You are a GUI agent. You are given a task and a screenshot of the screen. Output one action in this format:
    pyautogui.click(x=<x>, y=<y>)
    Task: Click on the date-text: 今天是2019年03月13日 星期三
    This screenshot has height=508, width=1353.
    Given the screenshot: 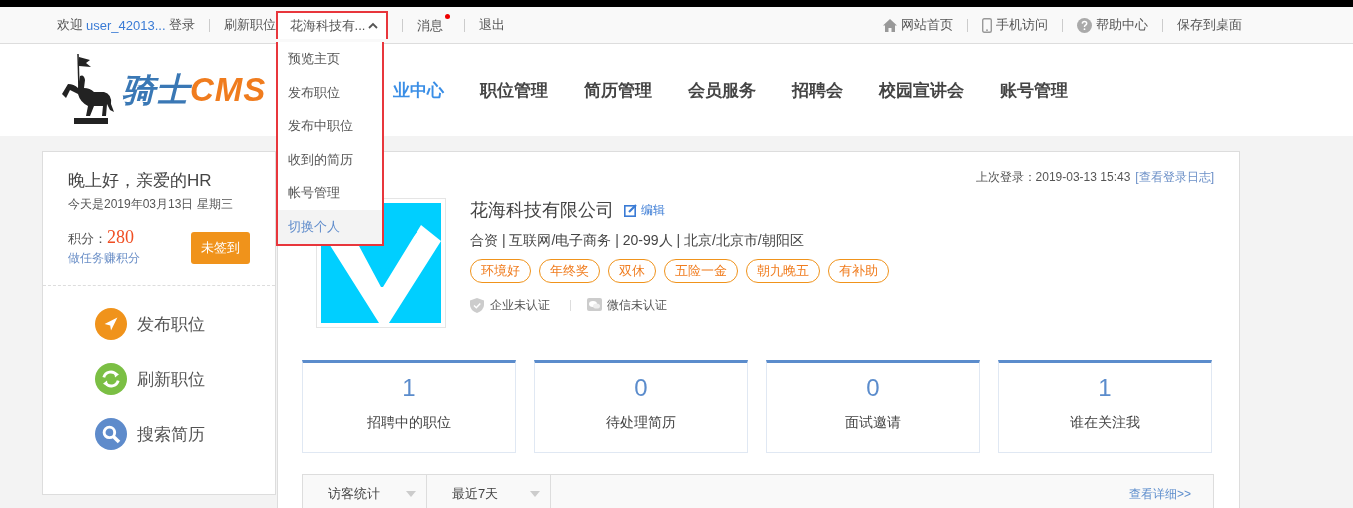 What is the action you would take?
    pyautogui.click(x=151, y=204)
    